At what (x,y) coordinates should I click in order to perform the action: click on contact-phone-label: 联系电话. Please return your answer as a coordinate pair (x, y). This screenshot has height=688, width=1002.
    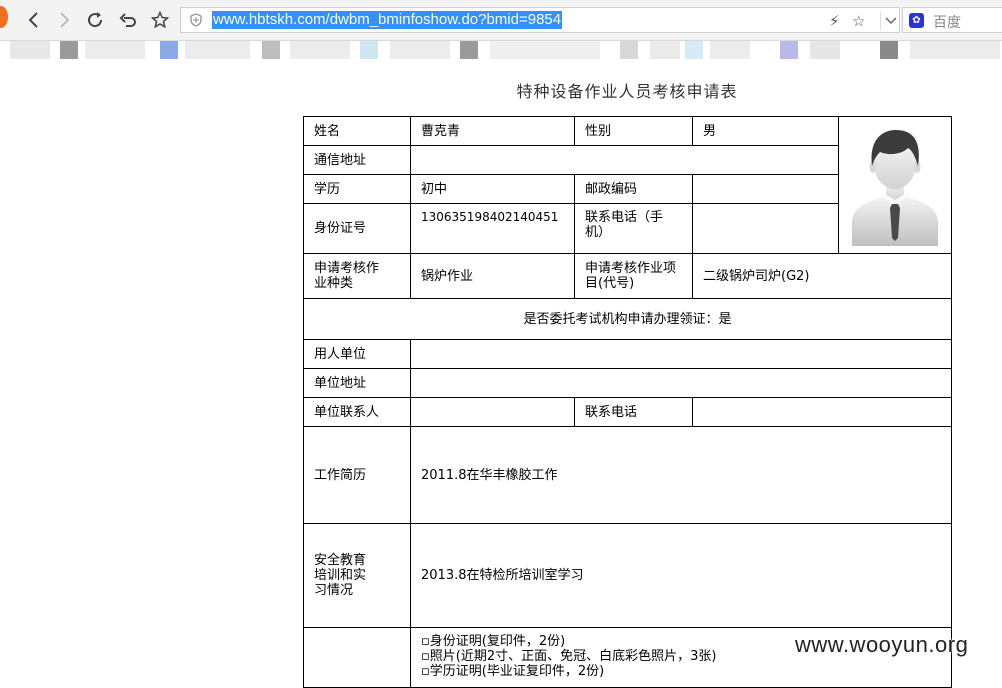
    Looking at the image, I should click on (633, 412).